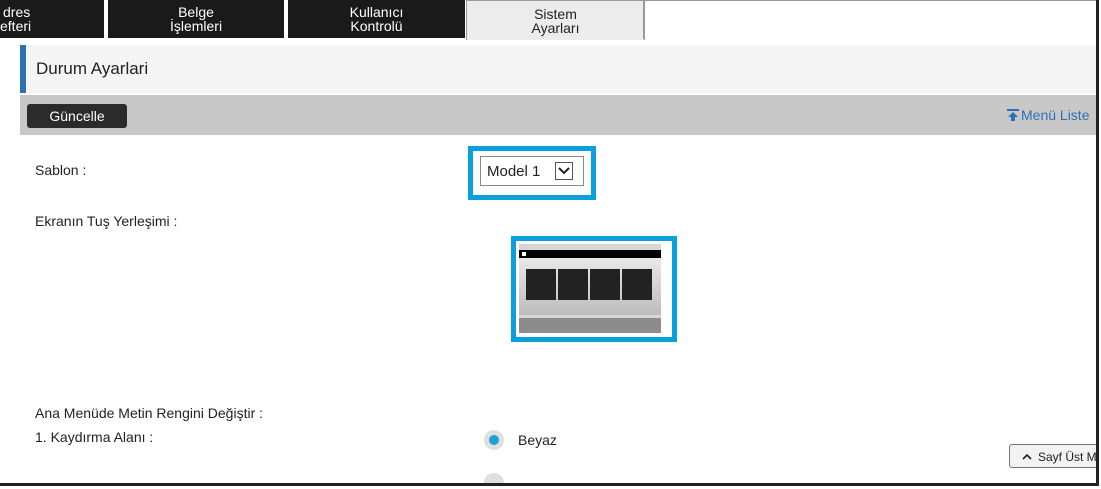 The image size is (1101, 489). What do you see at coordinates (16, 26) in the screenshot?
I see `tab-label-line2: efteri` at bounding box center [16, 26].